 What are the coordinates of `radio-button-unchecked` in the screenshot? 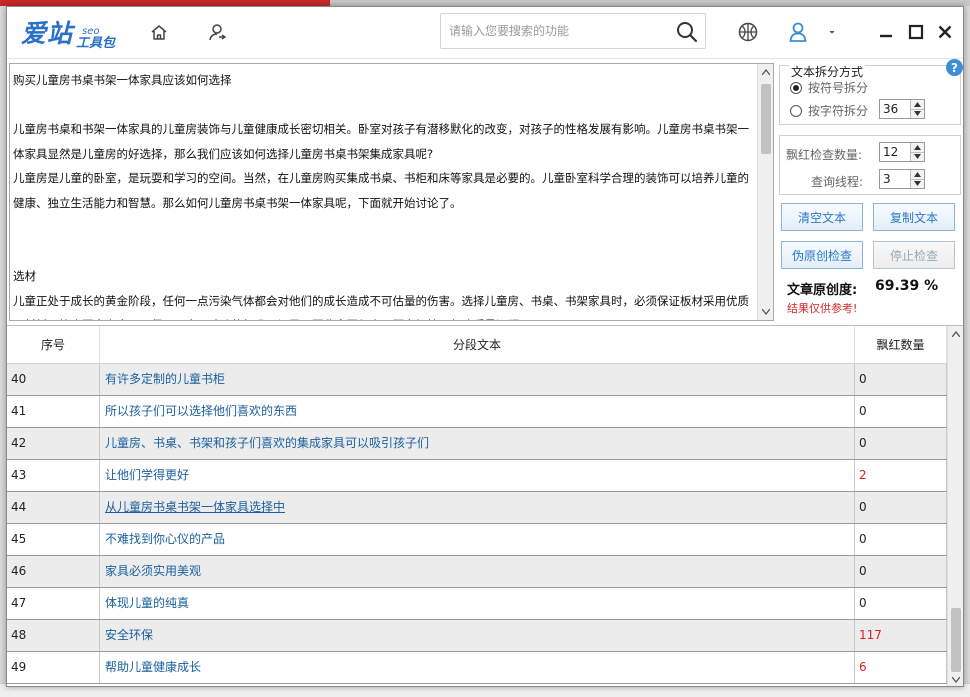 It's located at (796, 110).